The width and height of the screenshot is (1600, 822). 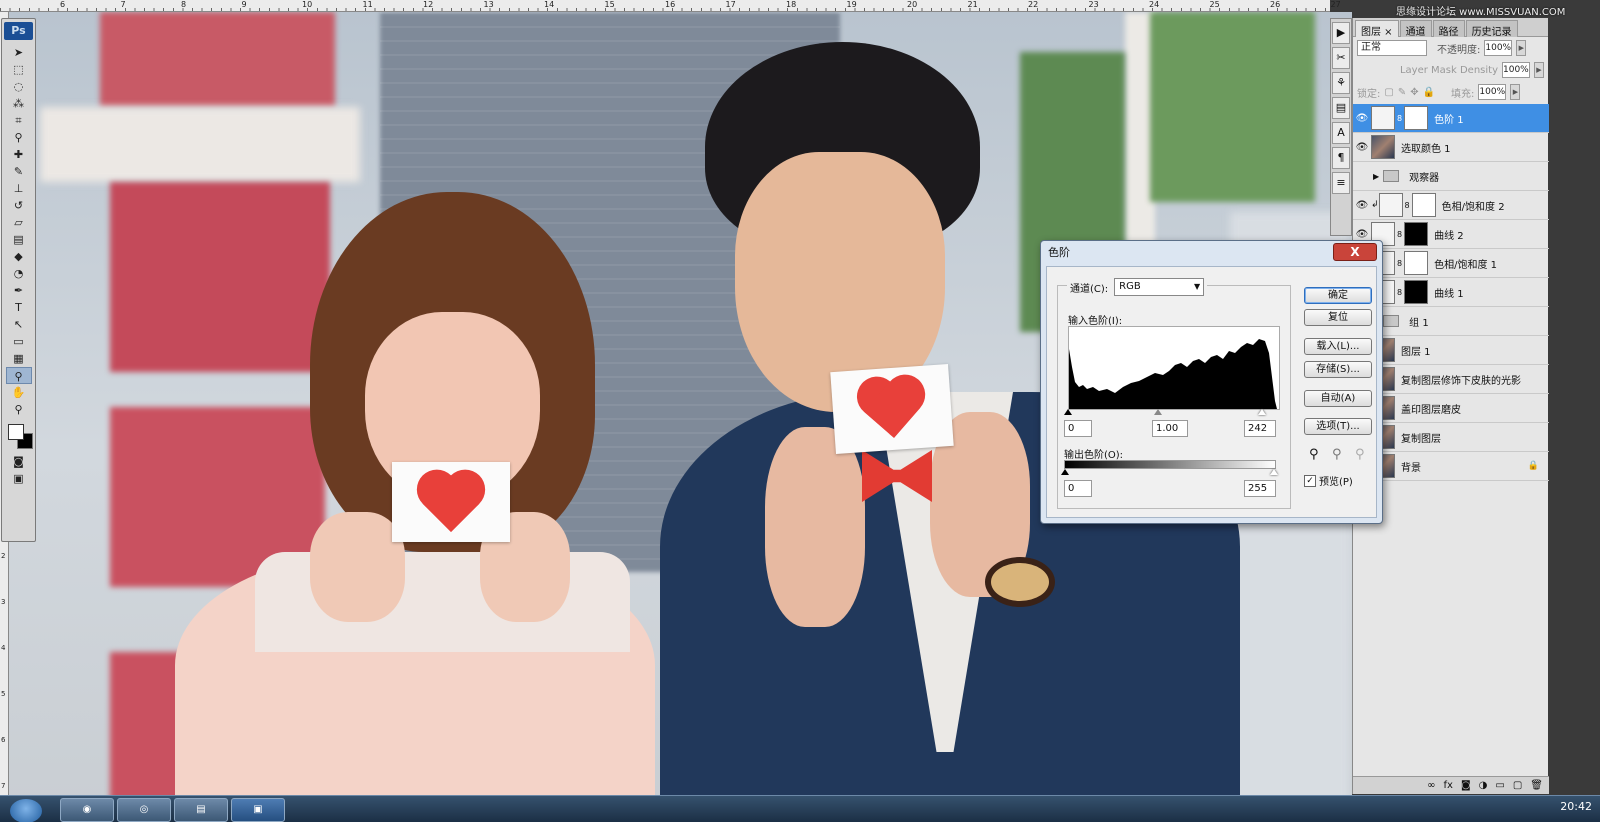 What do you see at coordinates (670, 6) in the screenshot?
I see `ruler-horizontal: 6 7 8 9 10 11 12 13 14 15 16 17 18 19 20 21 22 23 24 25 26 27` at bounding box center [670, 6].